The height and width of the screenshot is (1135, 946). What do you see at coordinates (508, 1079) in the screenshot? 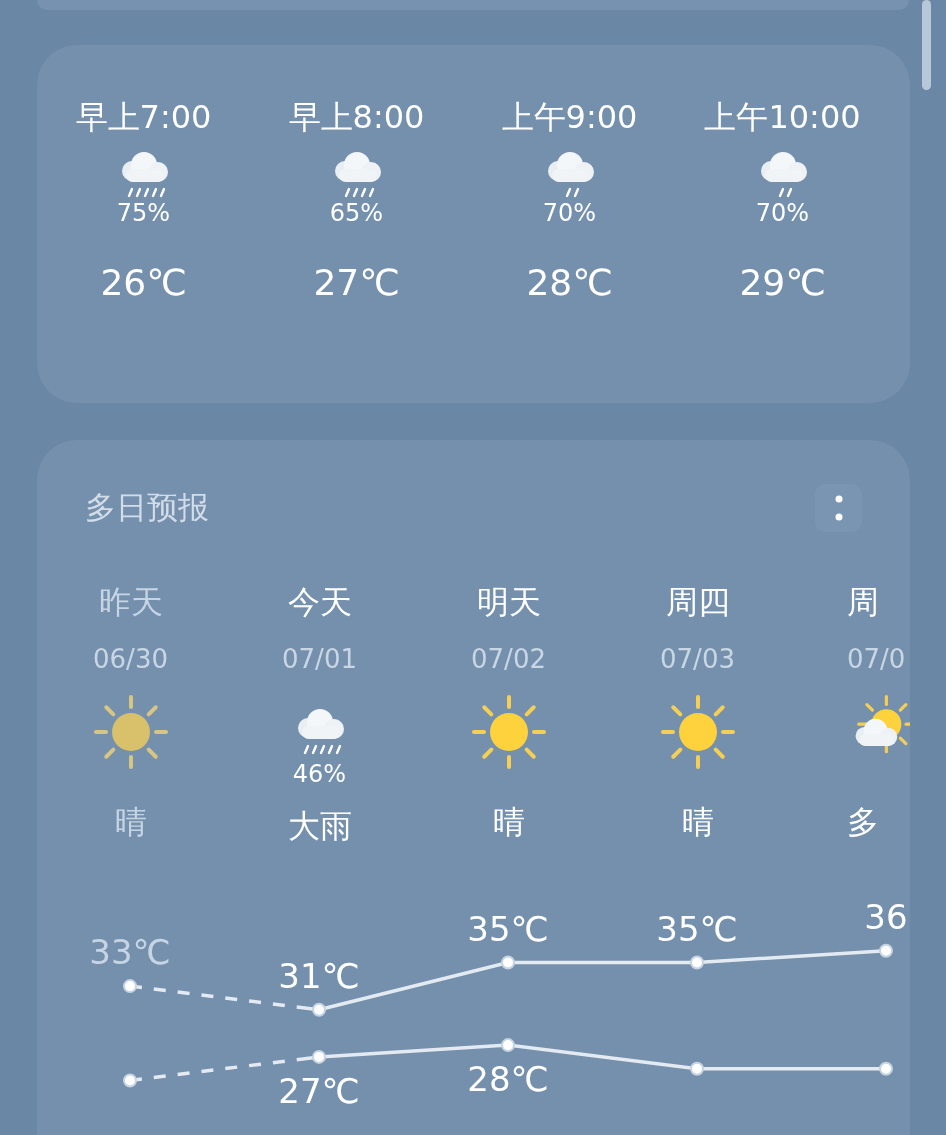
I see `low-temperature: 28℃` at bounding box center [508, 1079].